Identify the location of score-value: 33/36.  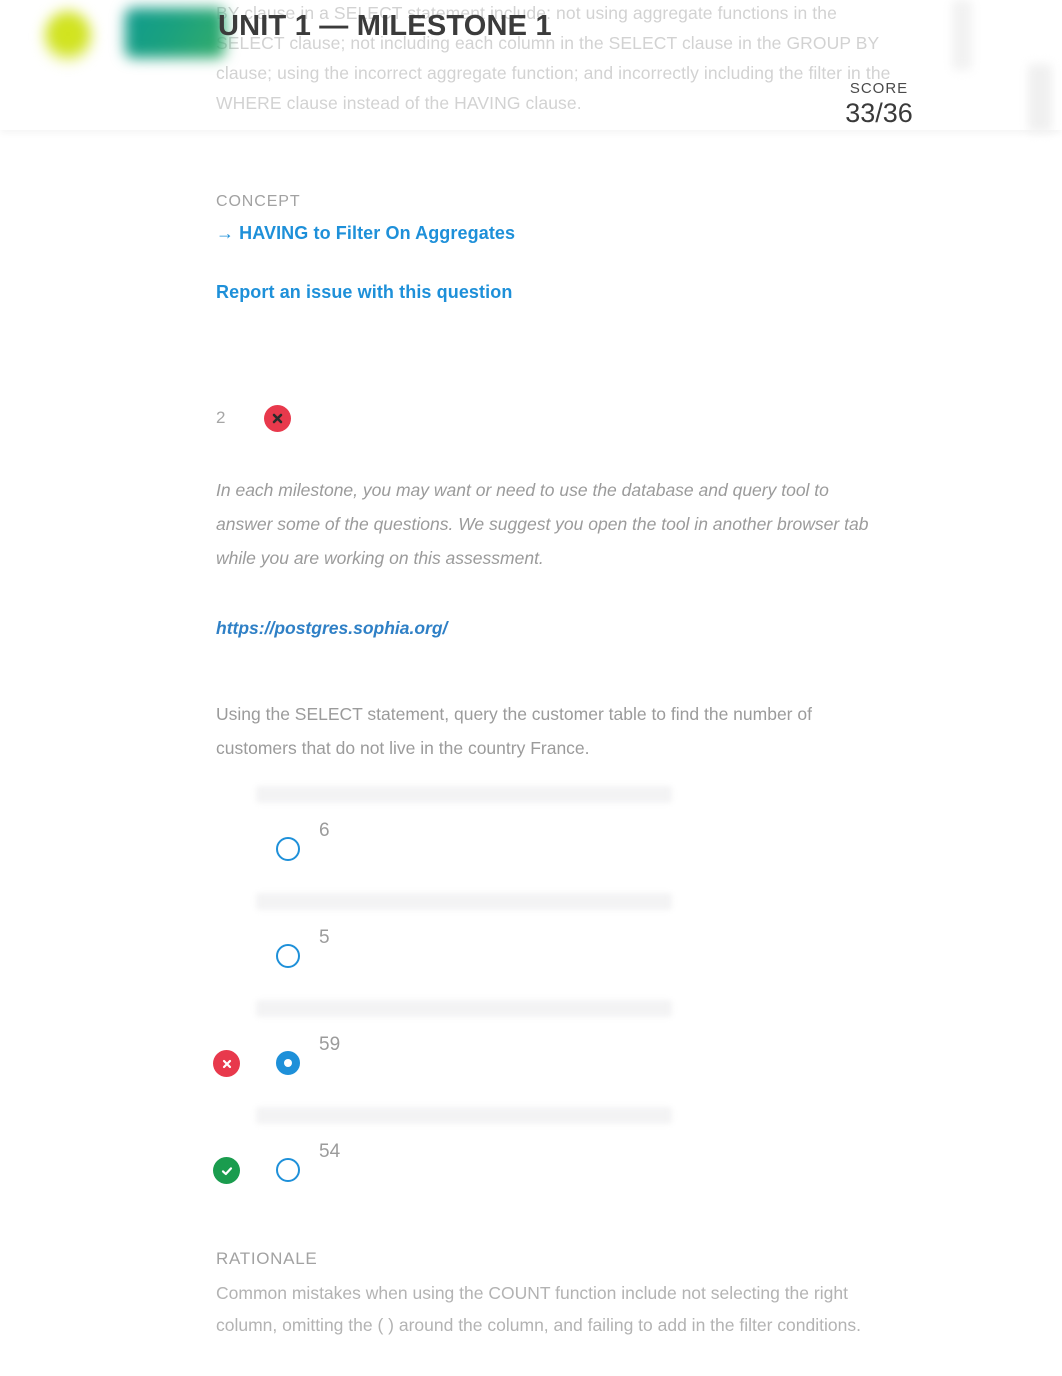
(879, 113).